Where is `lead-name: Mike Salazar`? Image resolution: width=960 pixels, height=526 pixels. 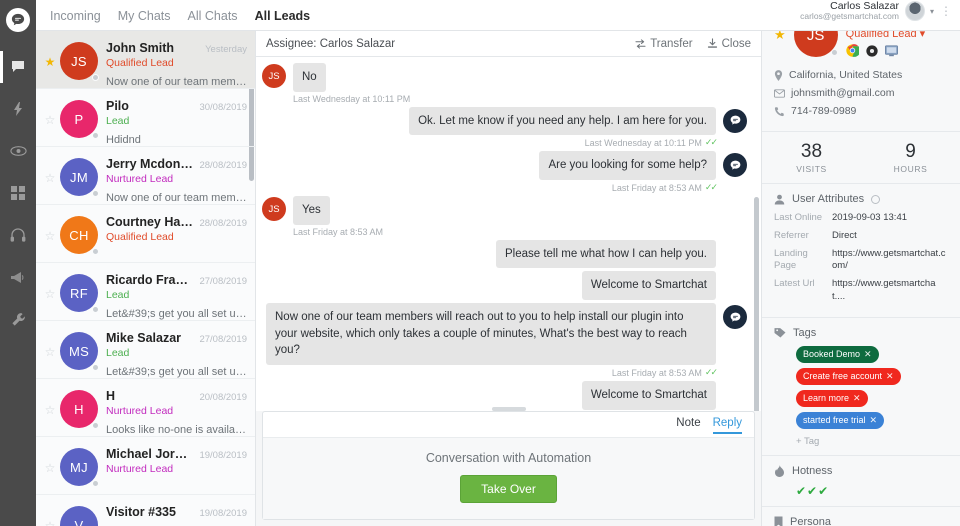 lead-name: Mike Salazar is located at coordinates (144, 338).